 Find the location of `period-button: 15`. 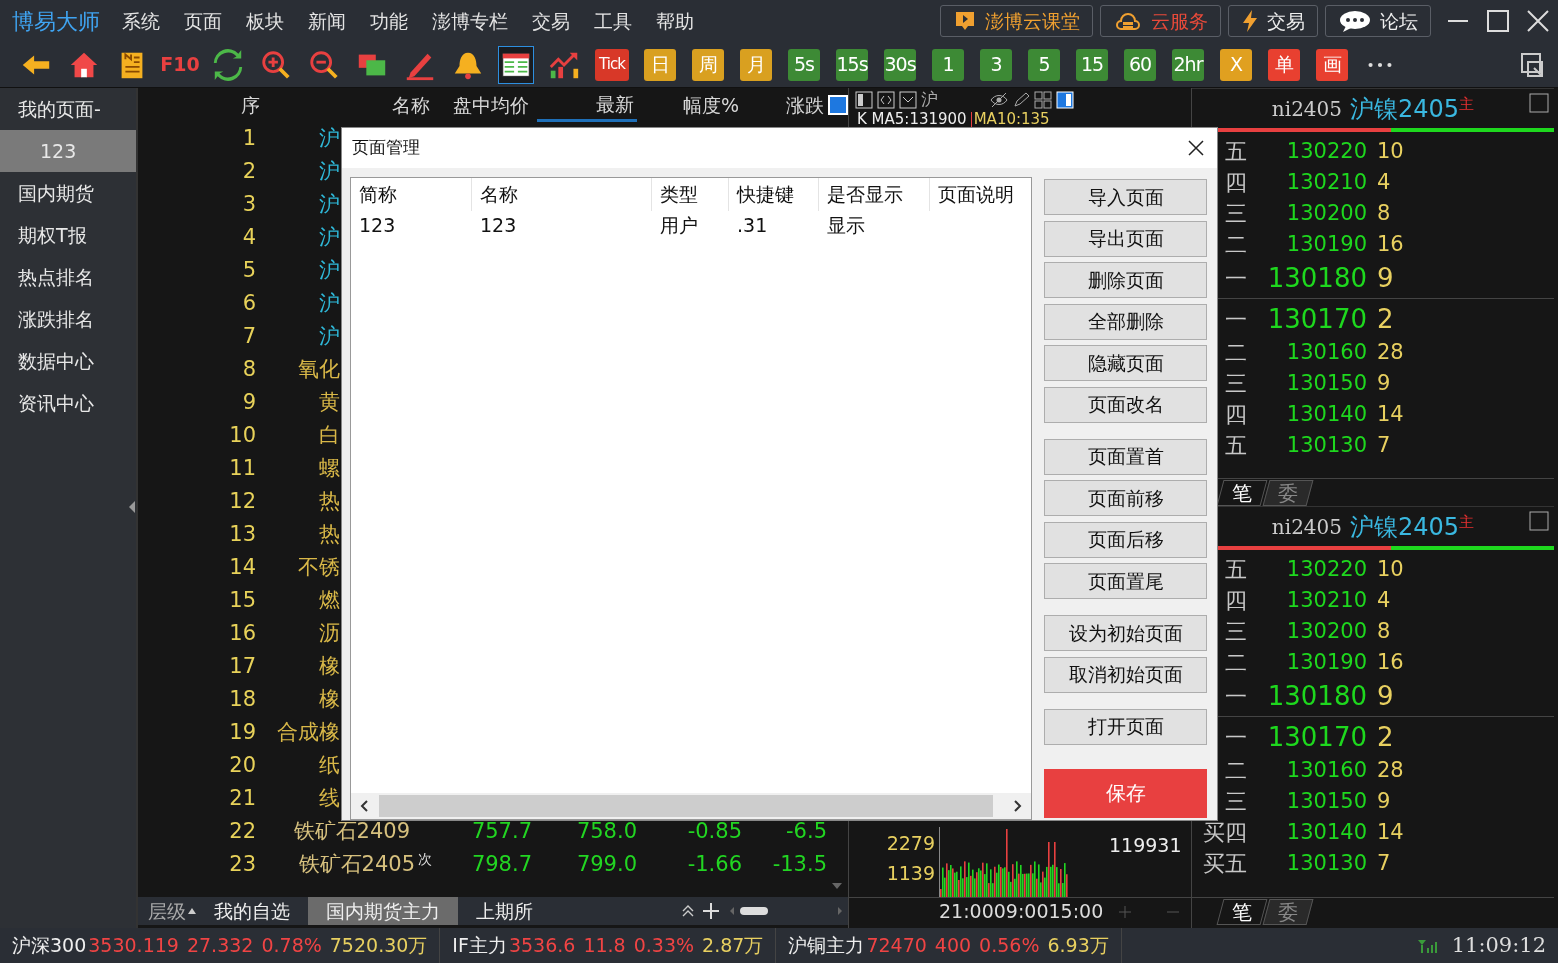

period-button: 15 is located at coordinates (1092, 64).